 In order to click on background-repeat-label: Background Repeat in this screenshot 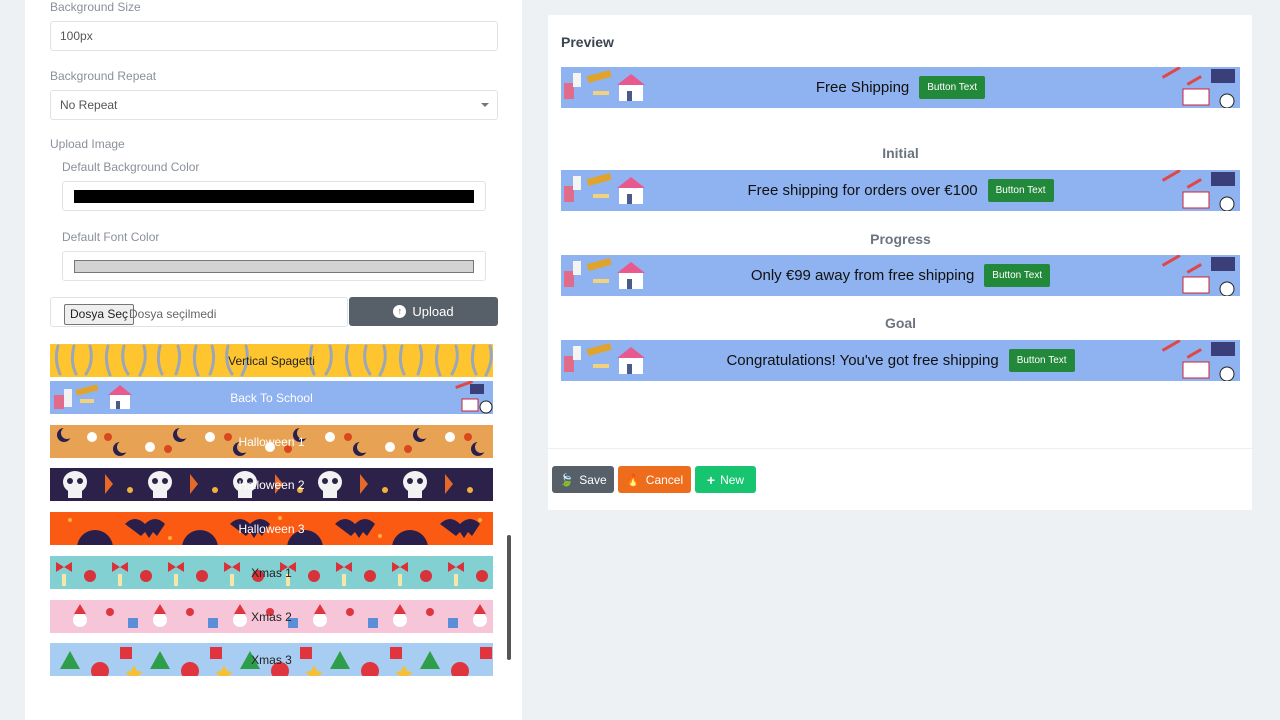, I will do `click(103, 76)`.